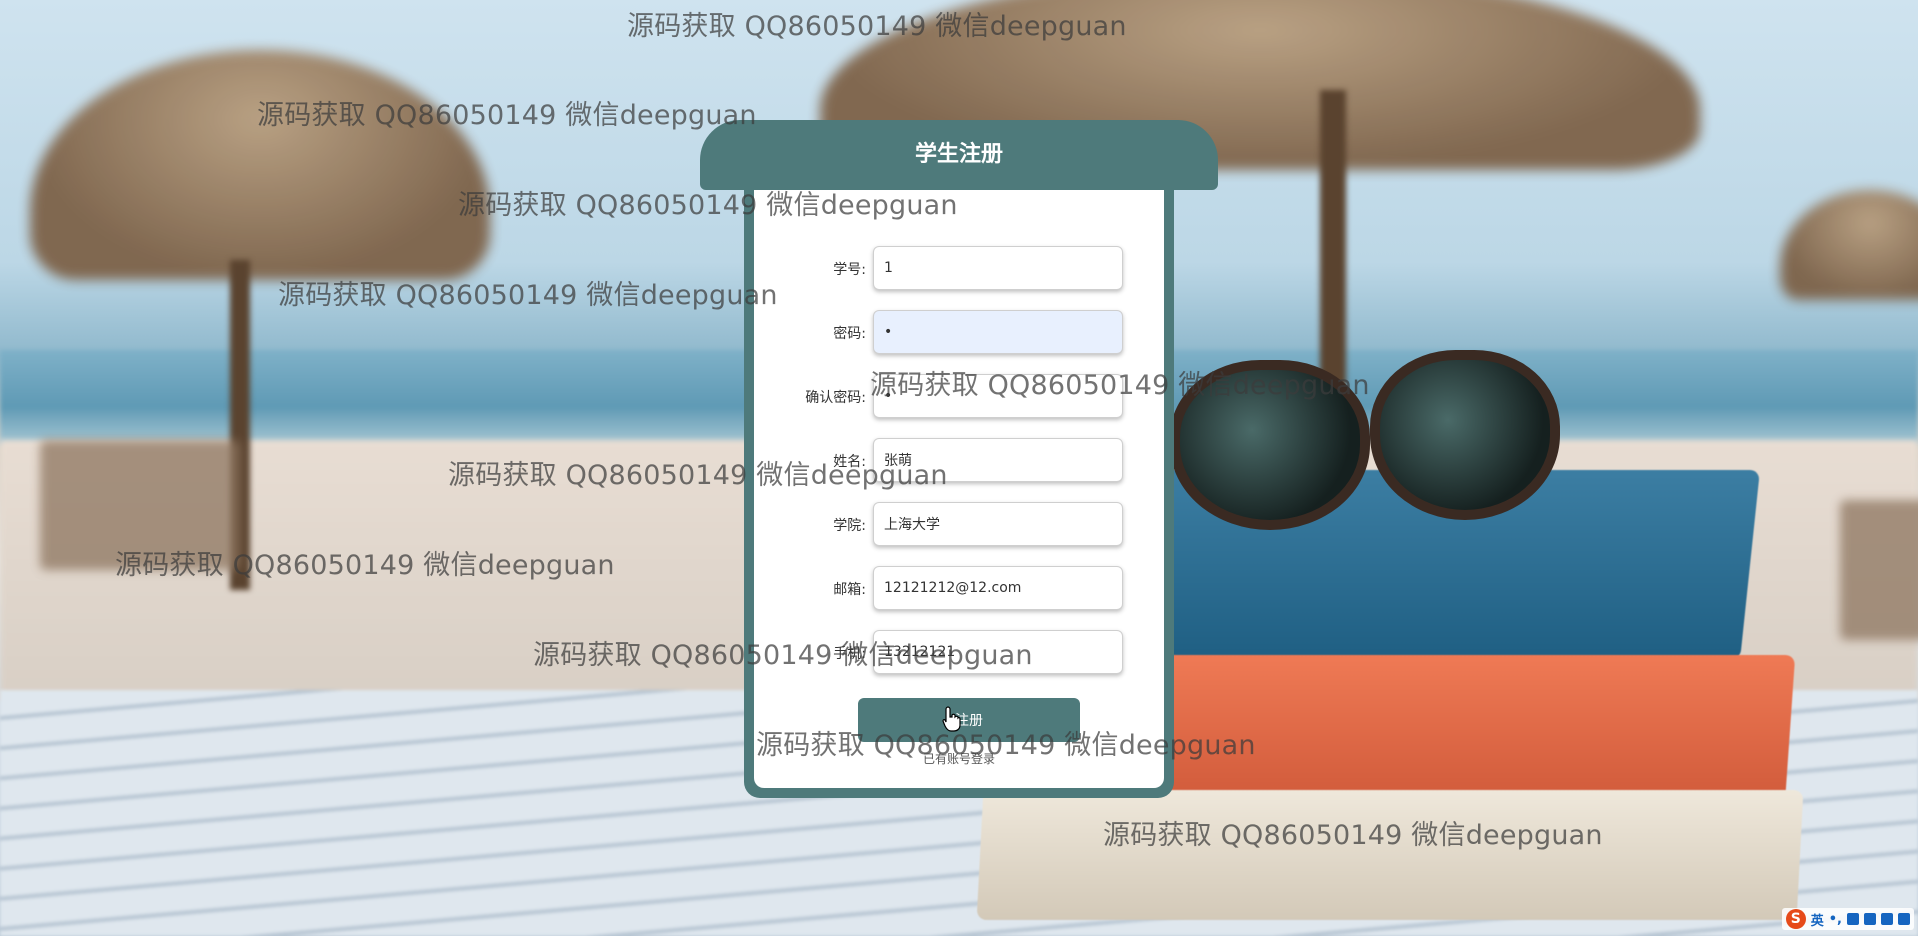 This screenshot has width=1918, height=936. I want to click on phone-row: 手机:, so click(959, 654).